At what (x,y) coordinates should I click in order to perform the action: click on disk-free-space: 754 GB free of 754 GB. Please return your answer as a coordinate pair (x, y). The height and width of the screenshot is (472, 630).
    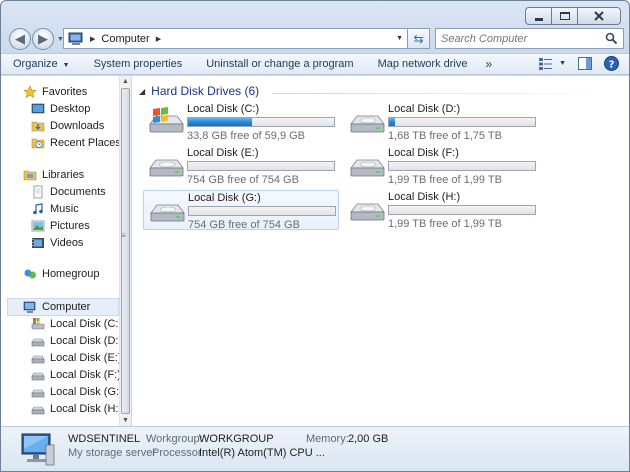
    Looking at the image, I should click on (244, 225).